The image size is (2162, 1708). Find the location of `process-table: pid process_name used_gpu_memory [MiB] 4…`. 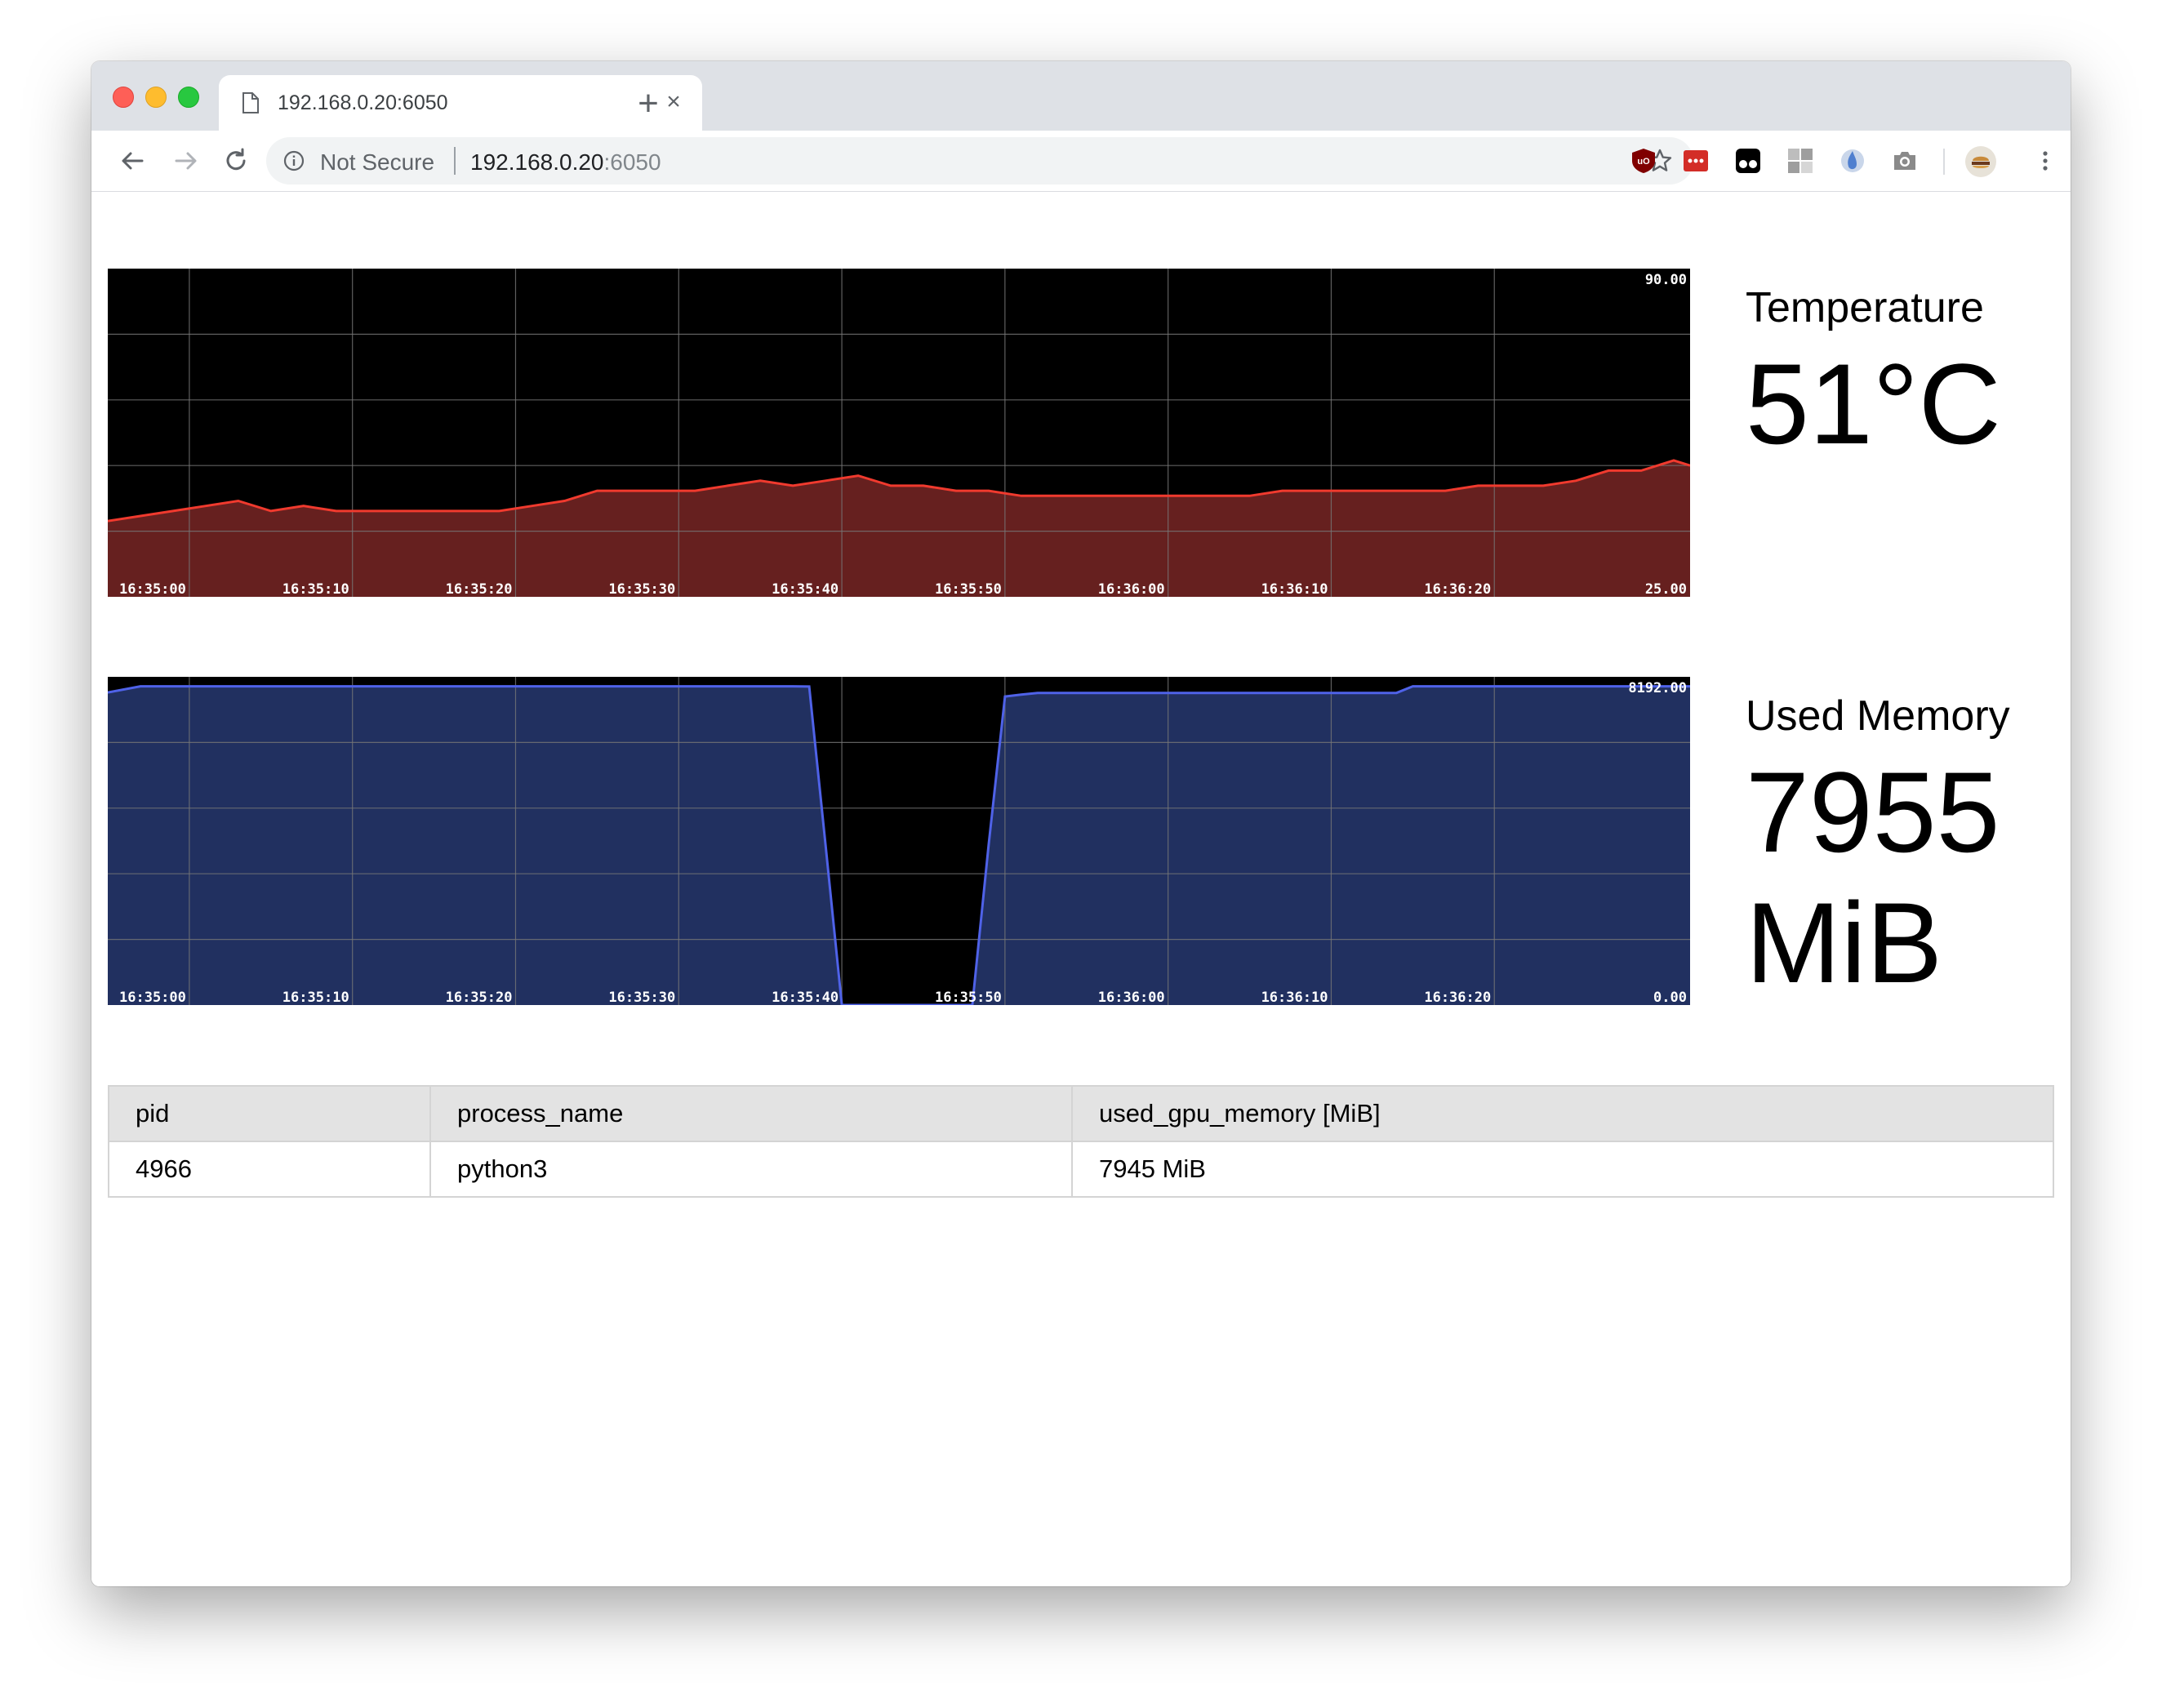

process-table: pid process_name used_gpu_memory [MiB] 4… is located at coordinates (1081, 1141).